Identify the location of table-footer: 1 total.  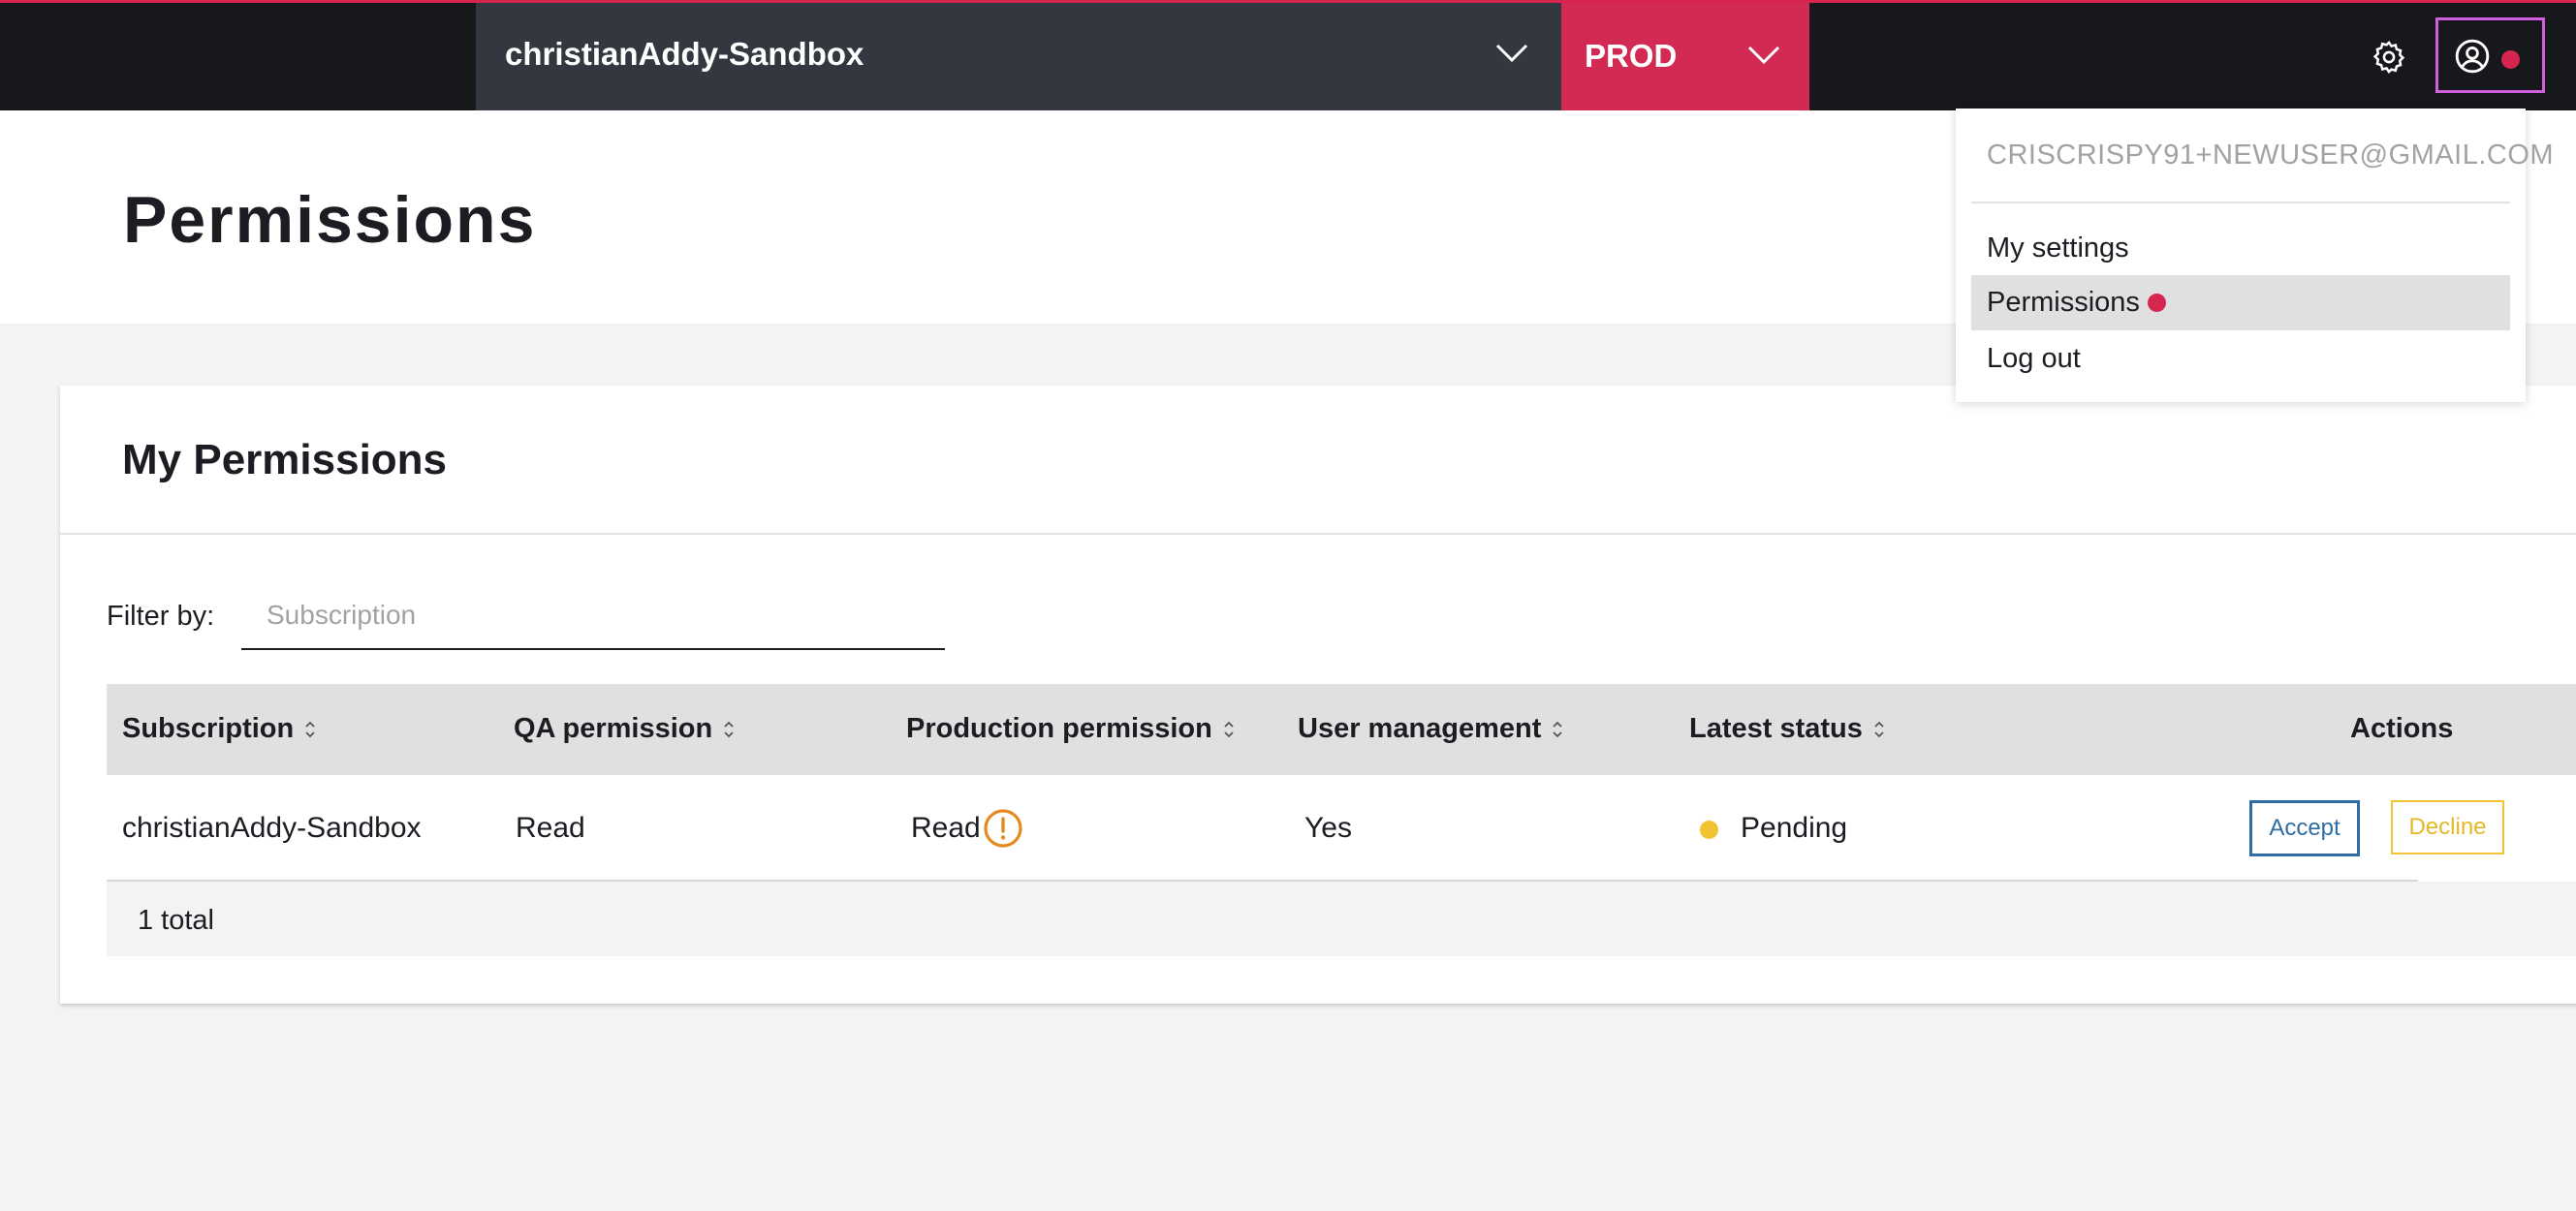
(1341, 919).